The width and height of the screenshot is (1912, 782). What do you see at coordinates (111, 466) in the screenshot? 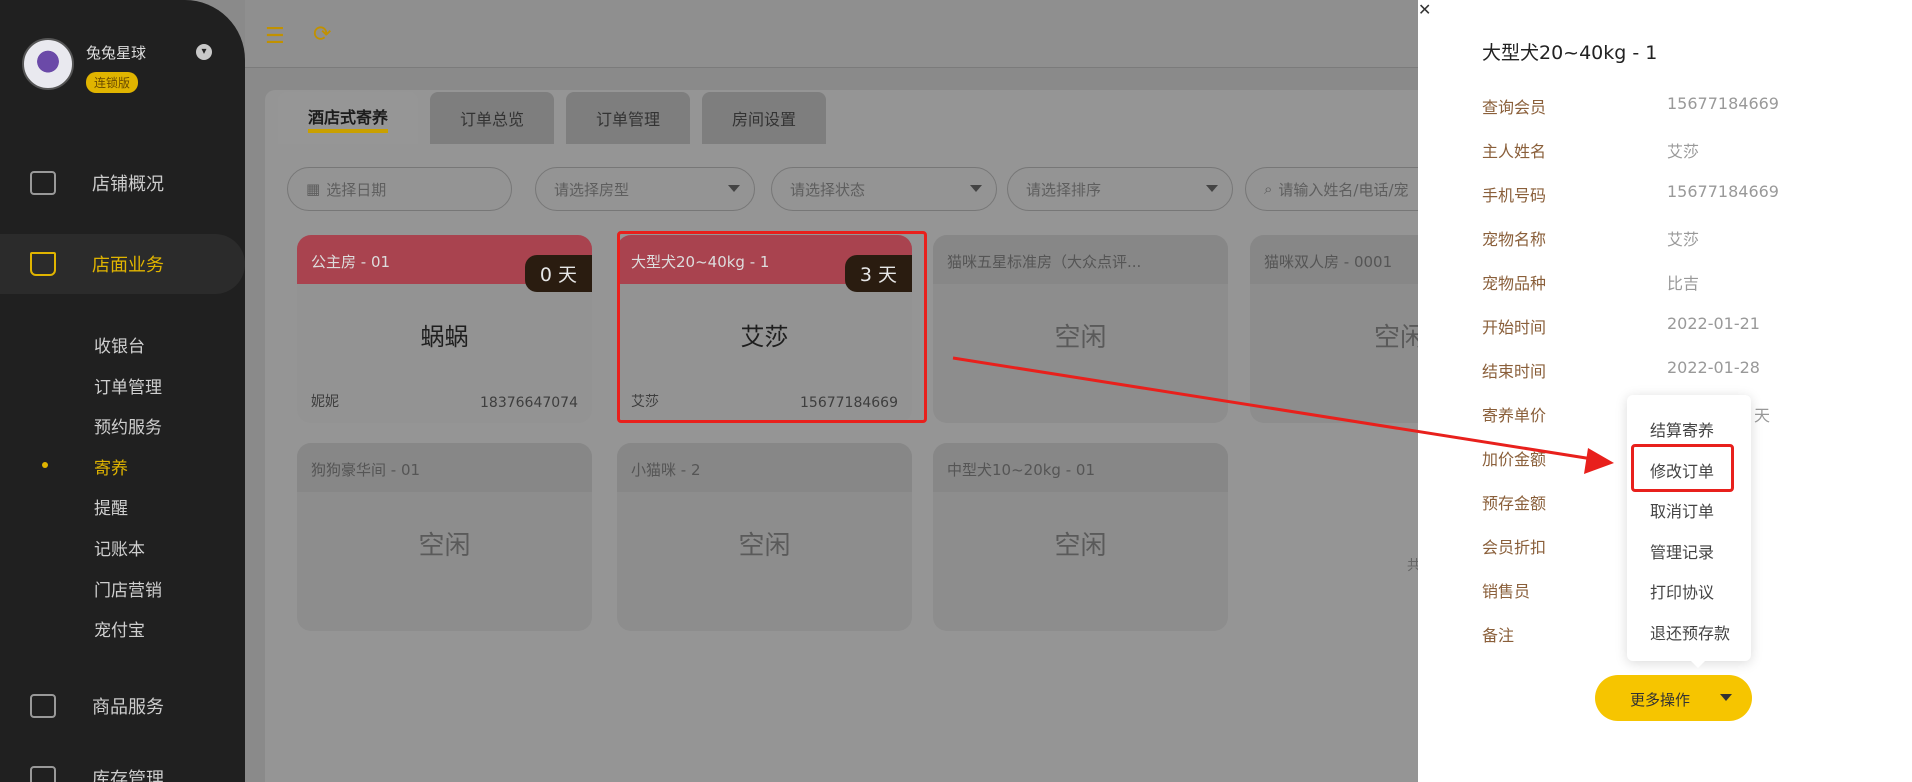
I see `sub-item-boarding: 寄养` at bounding box center [111, 466].